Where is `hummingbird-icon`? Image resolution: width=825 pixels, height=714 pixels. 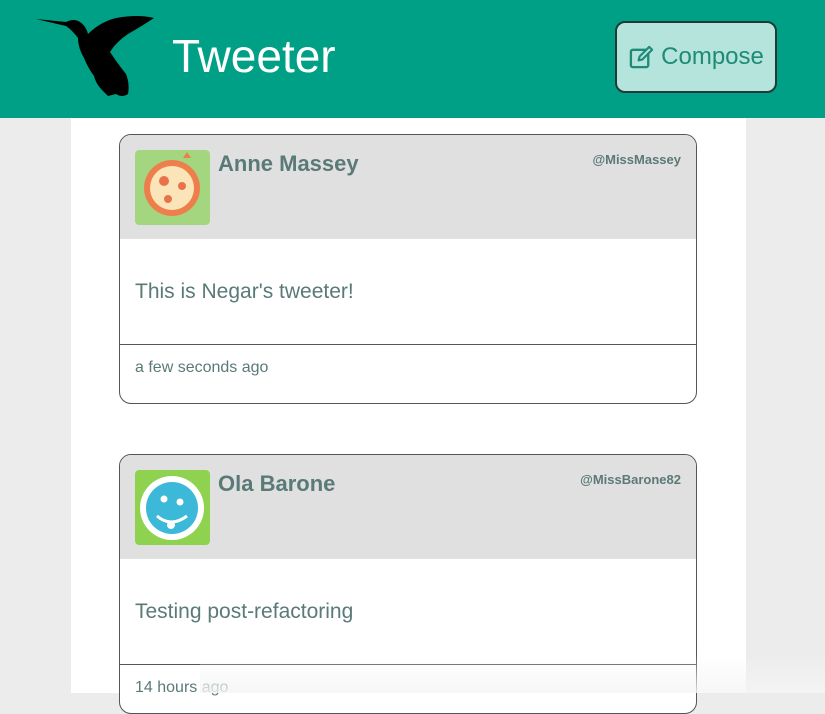
hummingbird-icon is located at coordinates (95, 56).